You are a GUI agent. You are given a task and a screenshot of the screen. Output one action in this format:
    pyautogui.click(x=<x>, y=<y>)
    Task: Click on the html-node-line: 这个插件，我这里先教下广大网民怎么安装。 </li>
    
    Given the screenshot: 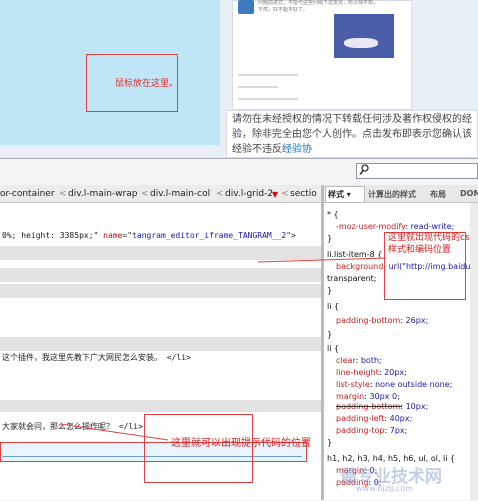 What is the action you would take?
    pyautogui.click(x=96, y=357)
    